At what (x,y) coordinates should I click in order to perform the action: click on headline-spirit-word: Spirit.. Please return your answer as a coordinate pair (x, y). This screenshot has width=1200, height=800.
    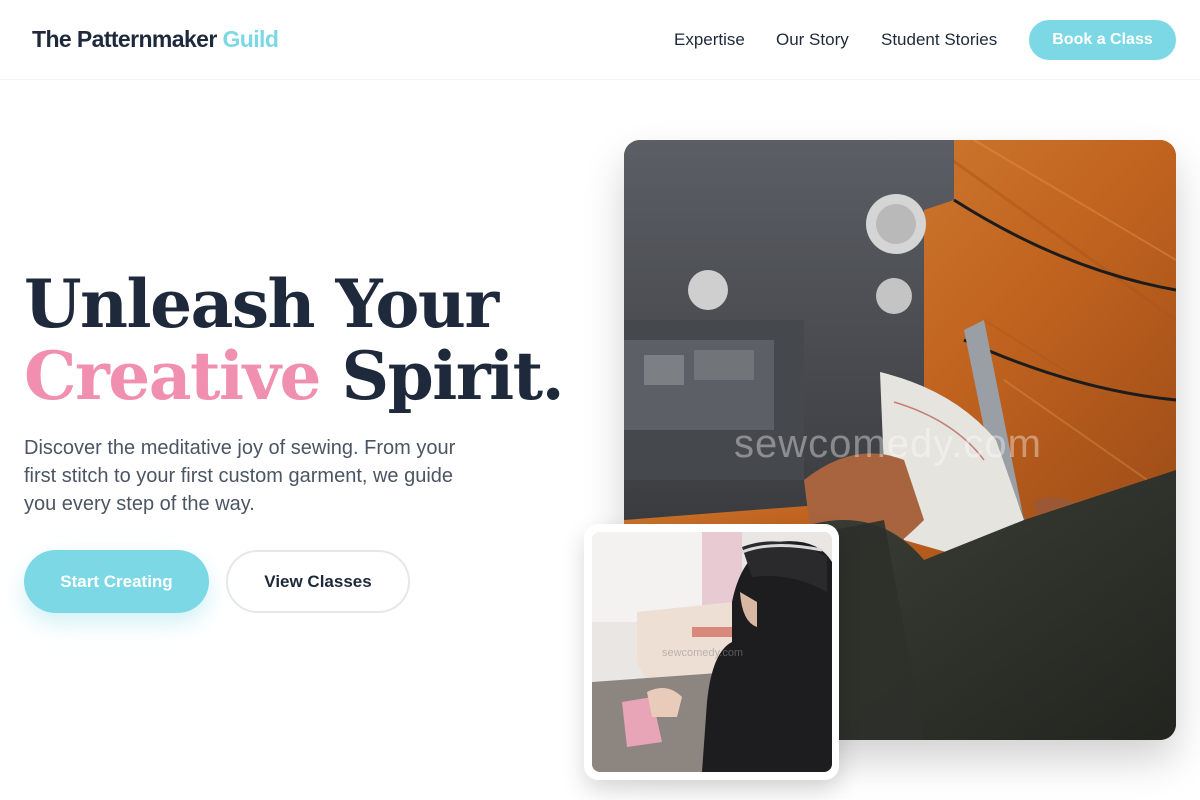
    Looking at the image, I should click on (452, 376).